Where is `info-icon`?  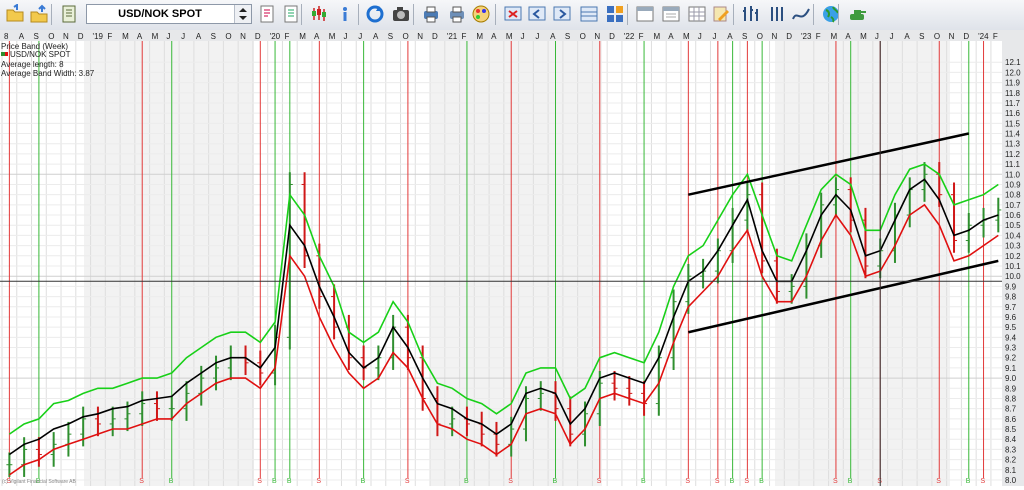
info-icon is located at coordinates (345, 14).